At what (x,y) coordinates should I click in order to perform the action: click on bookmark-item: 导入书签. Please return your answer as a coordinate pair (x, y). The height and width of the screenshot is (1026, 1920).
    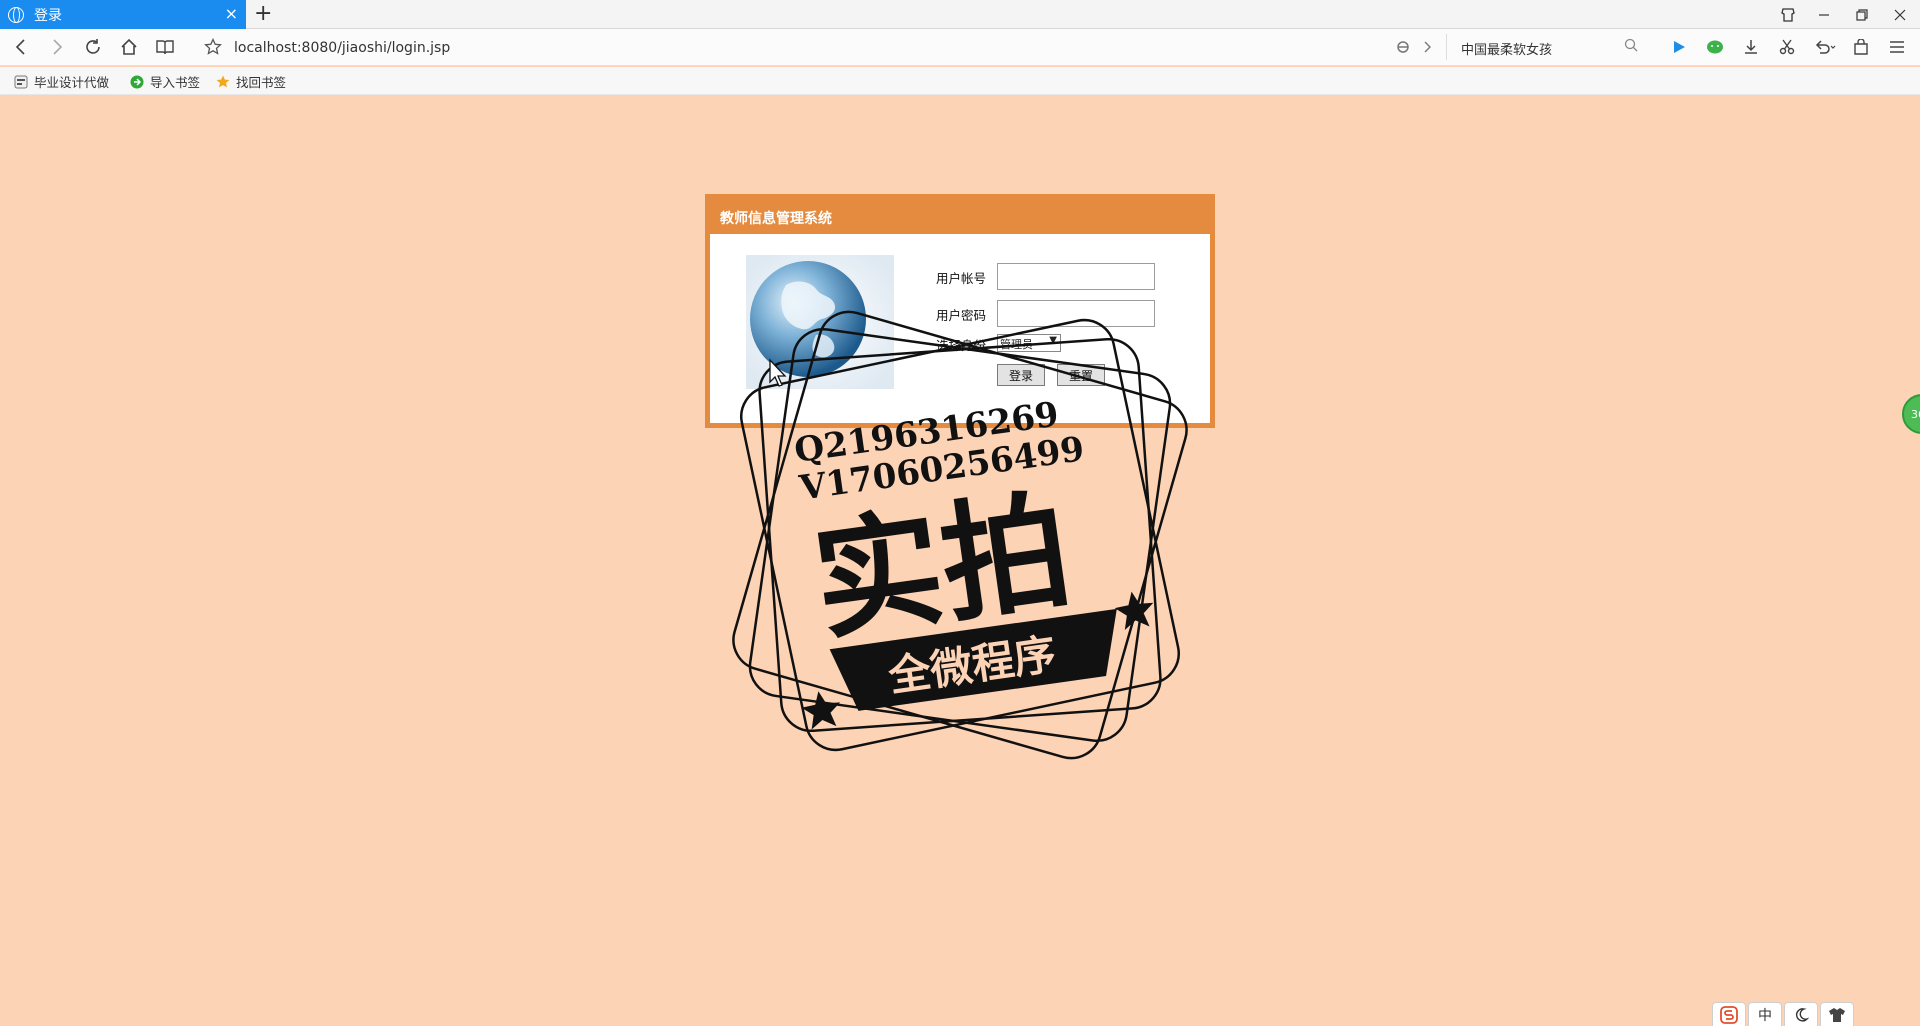
    Looking at the image, I should click on (165, 81).